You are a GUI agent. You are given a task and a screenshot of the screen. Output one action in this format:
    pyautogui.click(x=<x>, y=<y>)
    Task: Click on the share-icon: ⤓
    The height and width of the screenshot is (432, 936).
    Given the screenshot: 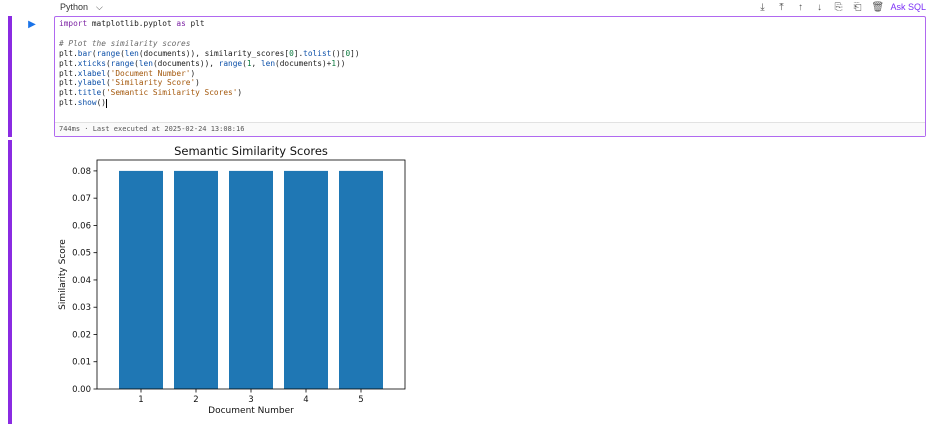 What is the action you would take?
    pyautogui.click(x=762, y=7)
    